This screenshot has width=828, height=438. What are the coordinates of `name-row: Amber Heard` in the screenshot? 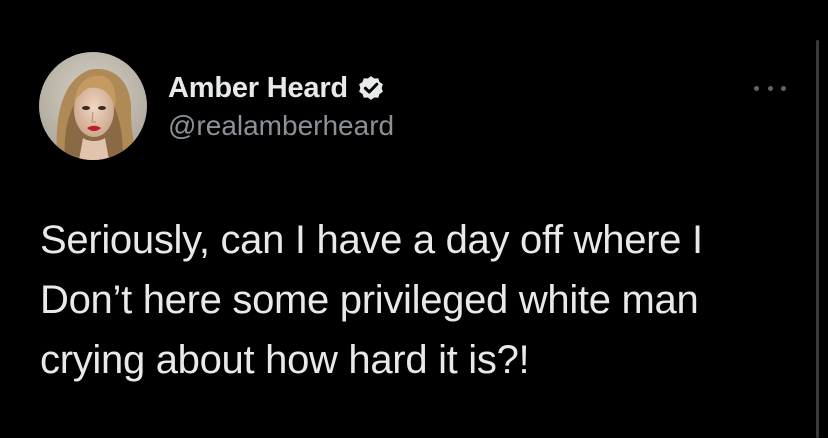 It's located at (281, 88).